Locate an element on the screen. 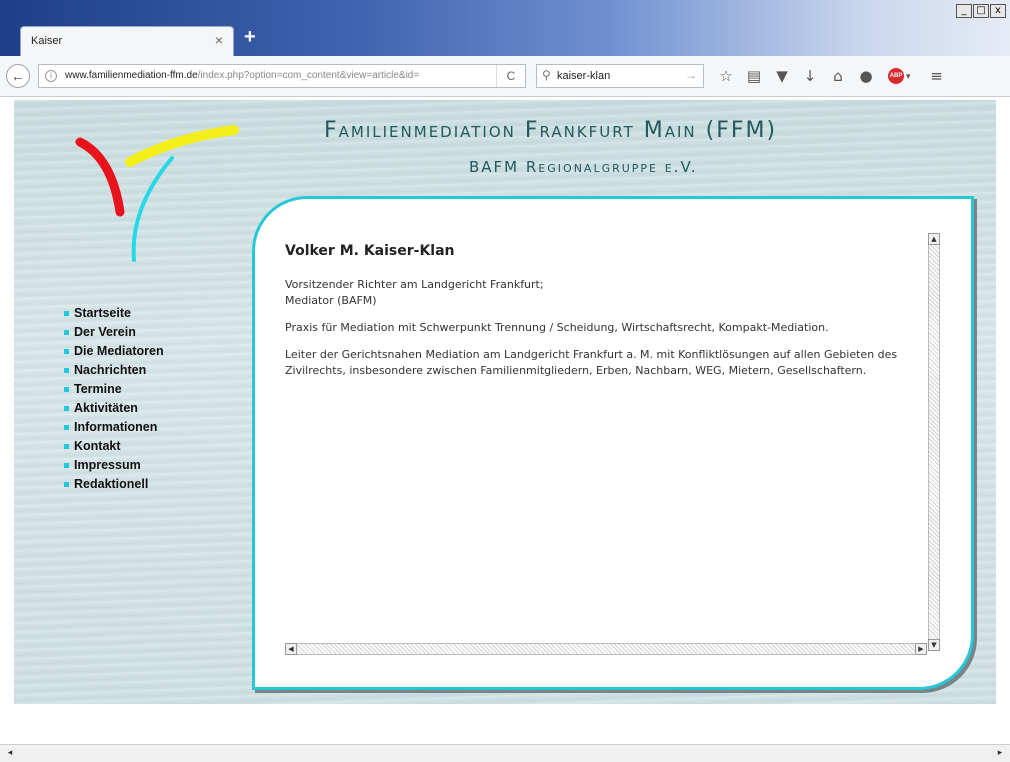 The height and width of the screenshot is (762, 1010). window-scroll-left-icon: ◂ is located at coordinates (10, 753).